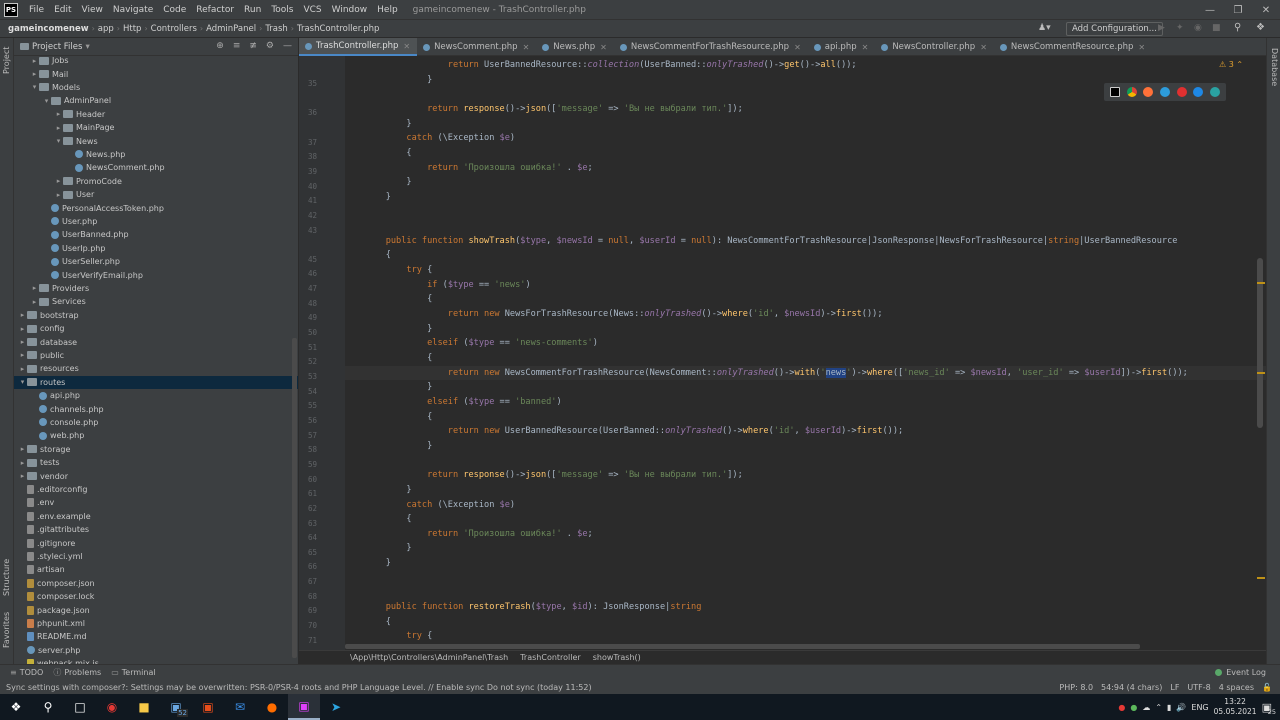 The height and width of the screenshot is (720, 1280). What do you see at coordinates (156, 650) in the screenshot?
I see `tree-file: server.php` at bounding box center [156, 650].